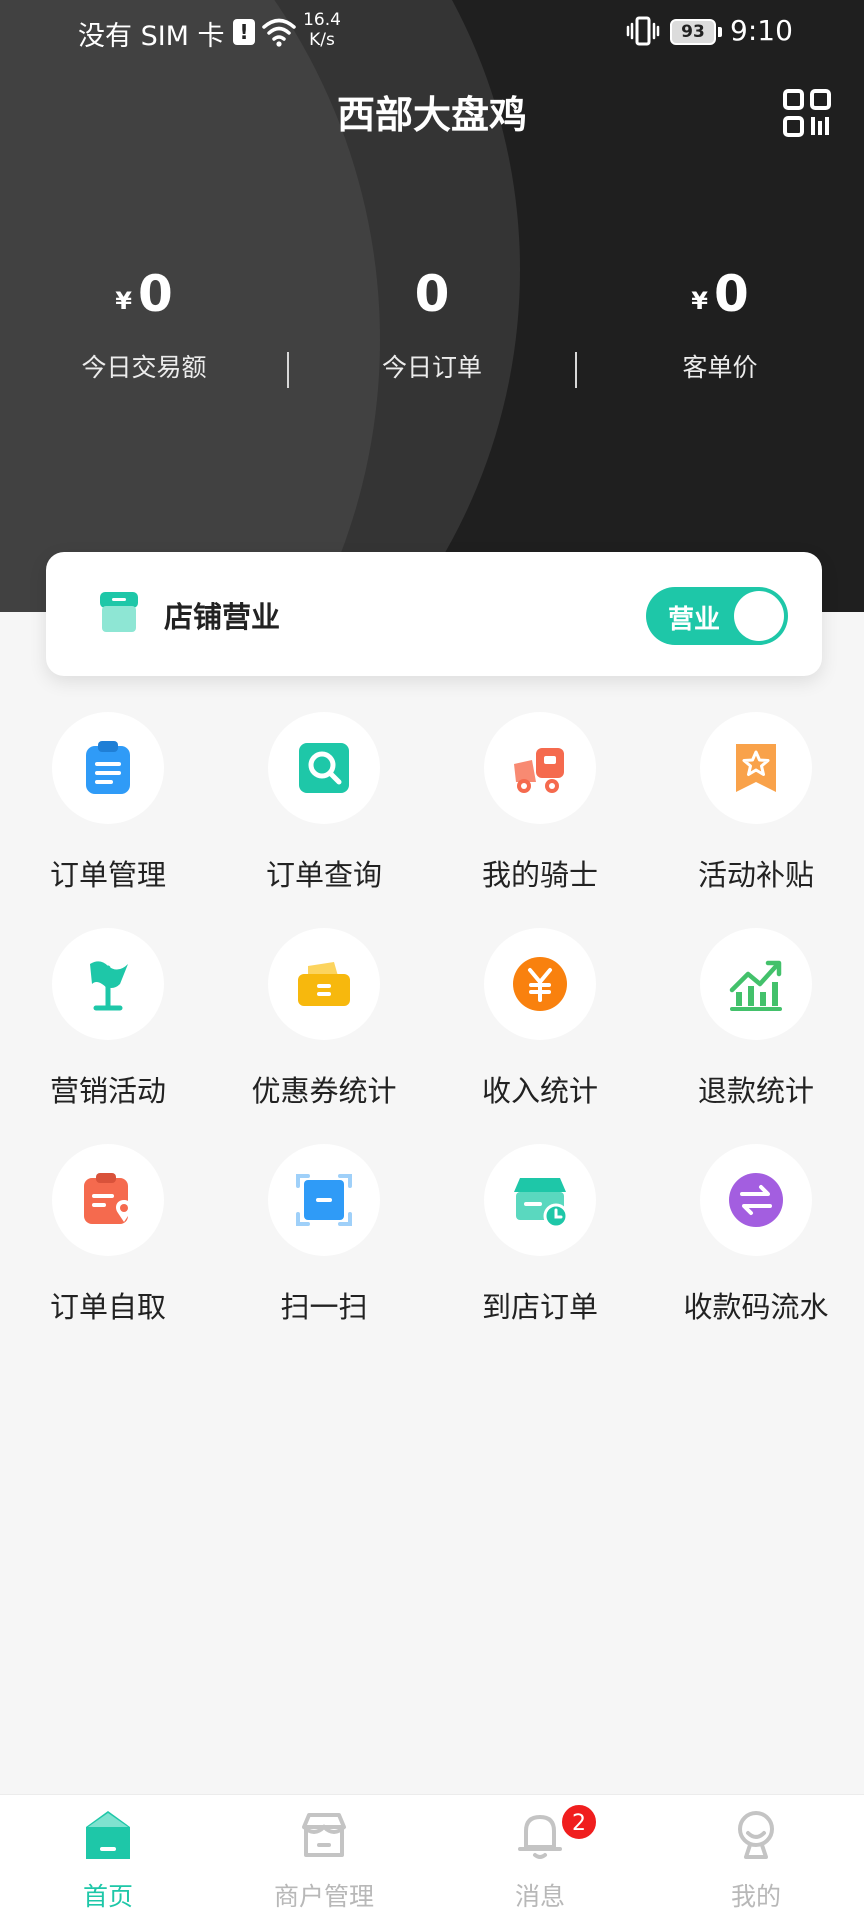 This screenshot has height=1920, width=864. Describe the element at coordinates (756, 1028) in the screenshot. I see `grid-item-refund-stats: 退款统计` at that location.